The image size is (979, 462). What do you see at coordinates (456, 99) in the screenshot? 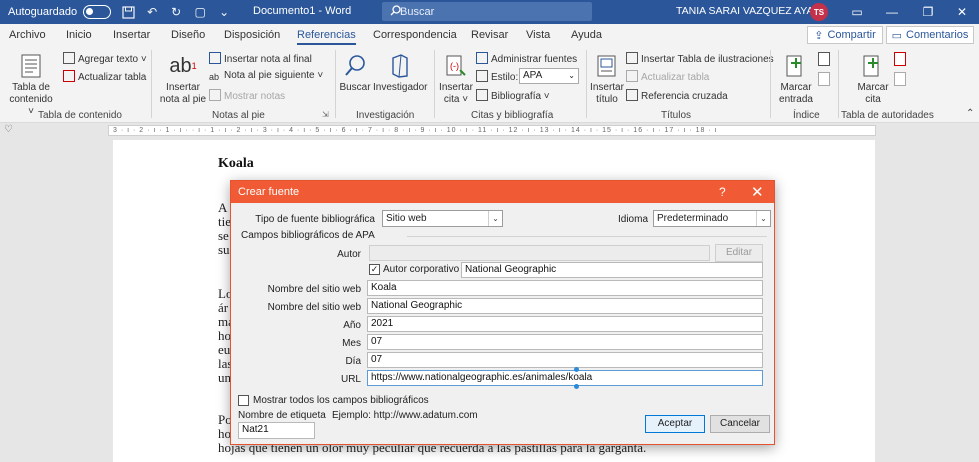
I see `insert-citation-label-2: cita ˅` at bounding box center [456, 99].